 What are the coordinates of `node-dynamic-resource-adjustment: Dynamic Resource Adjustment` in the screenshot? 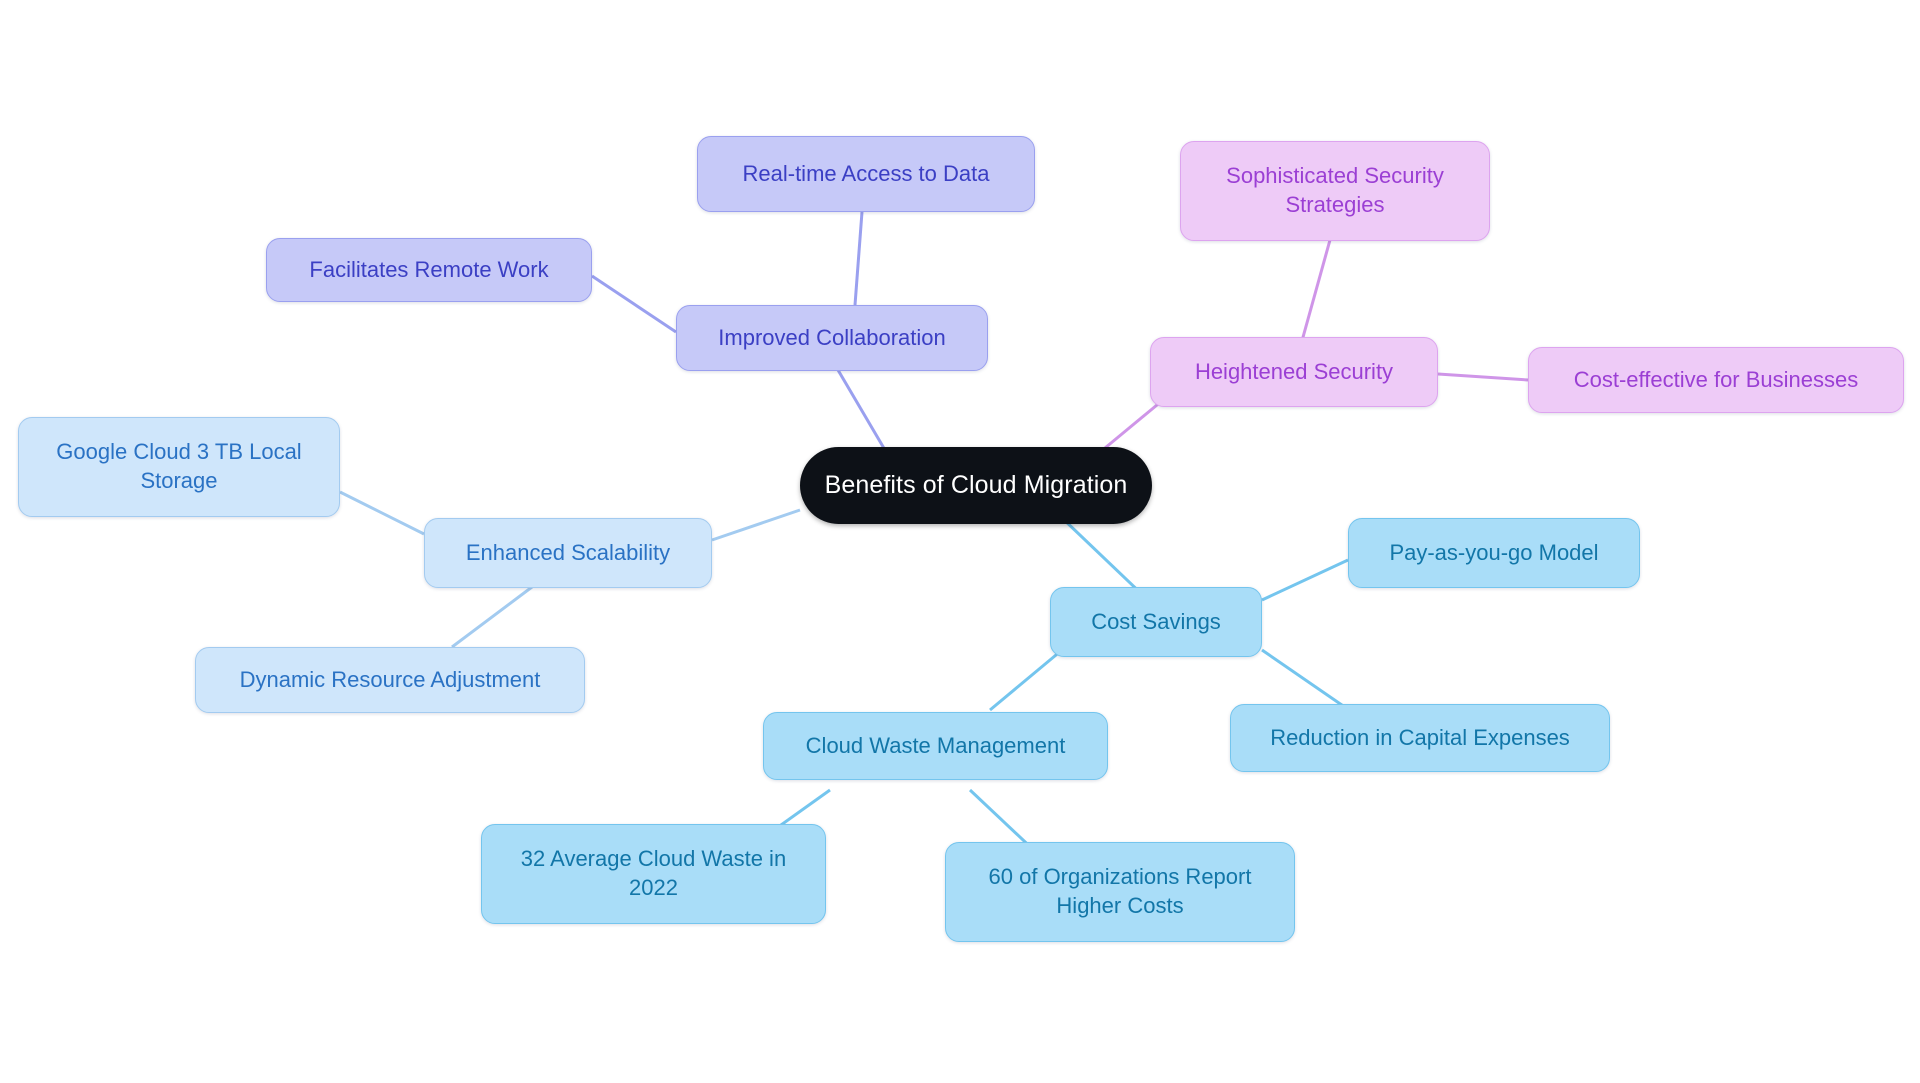 It's located at (390, 680).